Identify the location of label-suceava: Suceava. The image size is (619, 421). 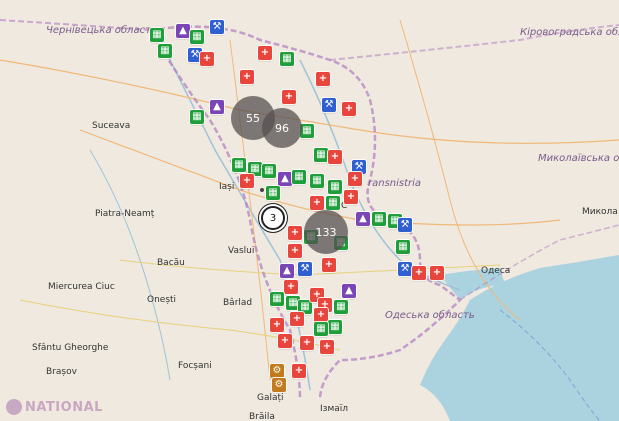
(111, 126).